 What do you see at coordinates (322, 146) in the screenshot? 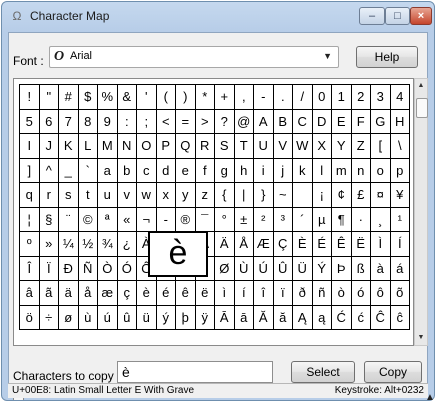
I see `char-cell: X` at bounding box center [322, 146].